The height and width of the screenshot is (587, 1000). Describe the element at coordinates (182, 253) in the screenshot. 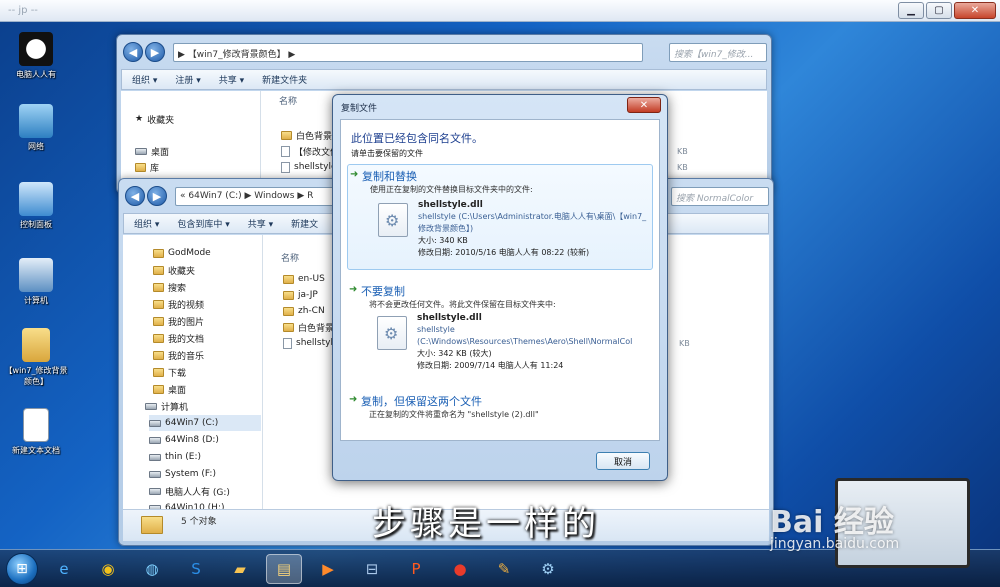

I see `nav-item-godmode: GodMode` at that location.